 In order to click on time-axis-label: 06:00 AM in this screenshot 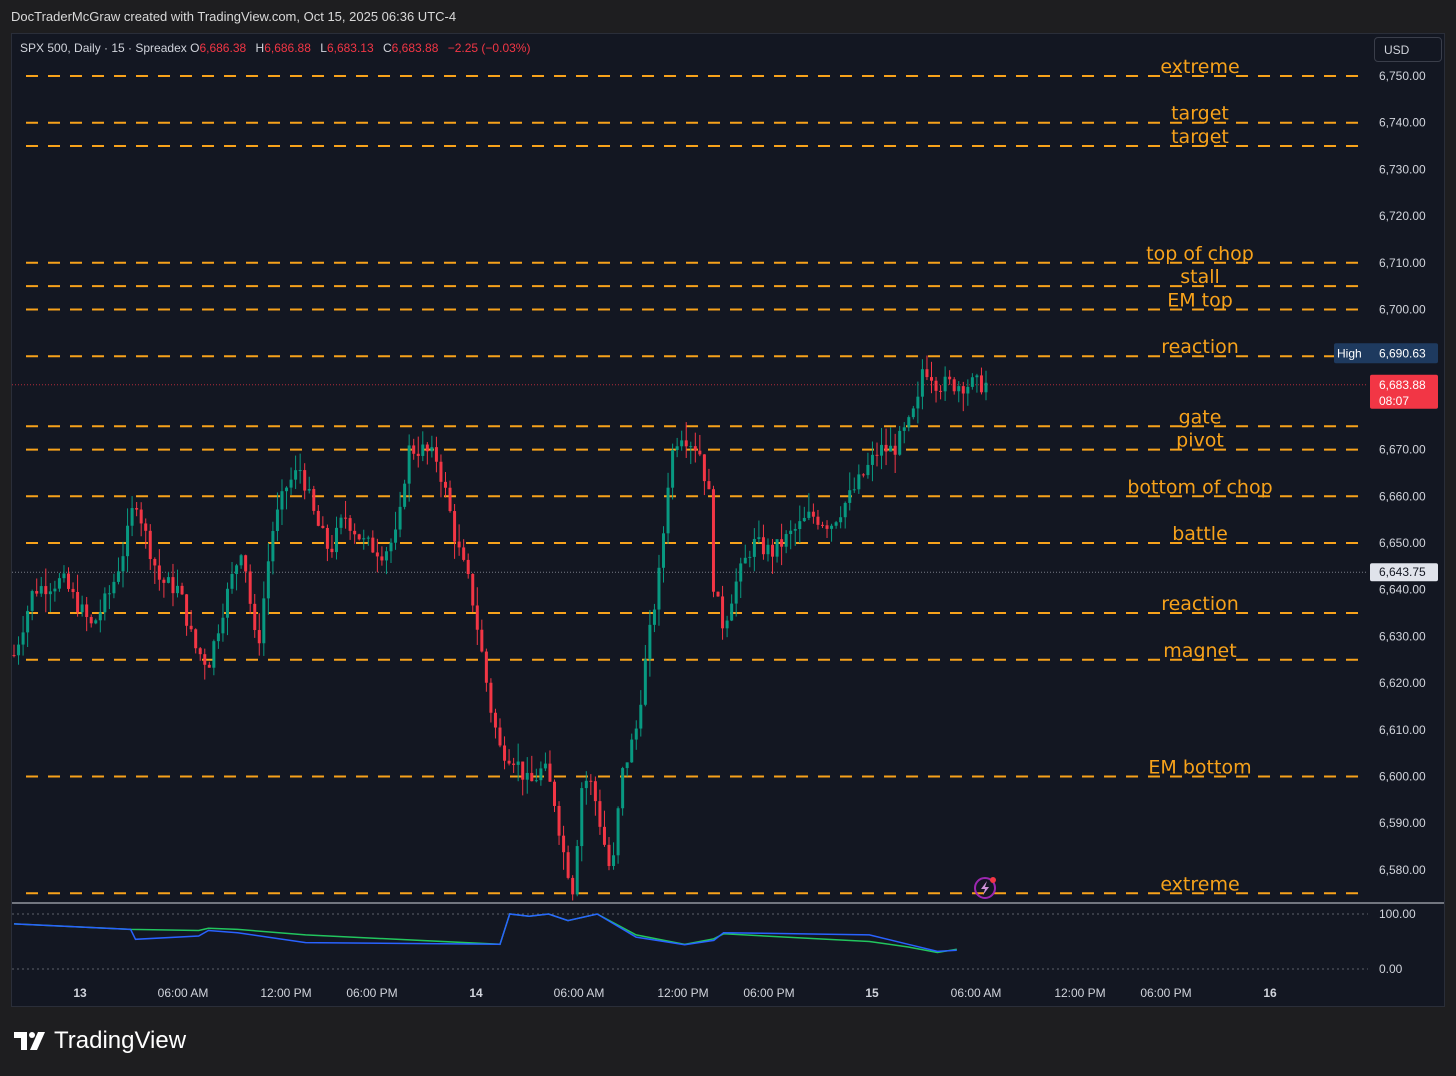, I will do `click(183, 993)`.